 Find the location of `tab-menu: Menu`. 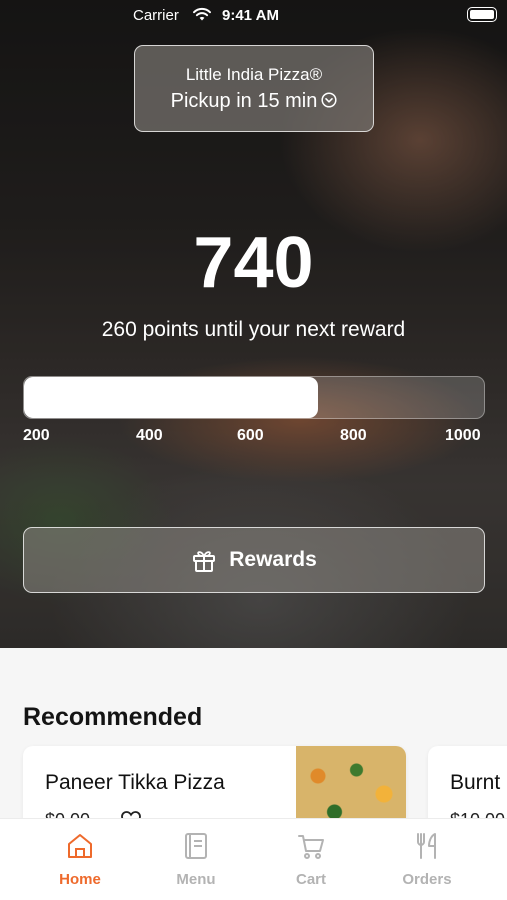

tab-menu: Menu is located at coordinates (196, 859).